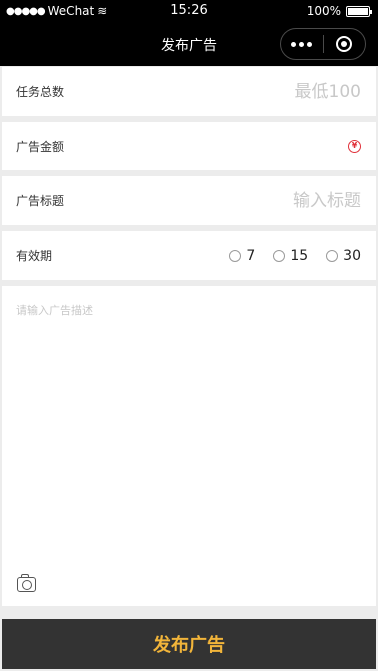 The height and width of the screenshot is (671, 378). I want to click on task-total-row: 任务总数, so click(189, 91).